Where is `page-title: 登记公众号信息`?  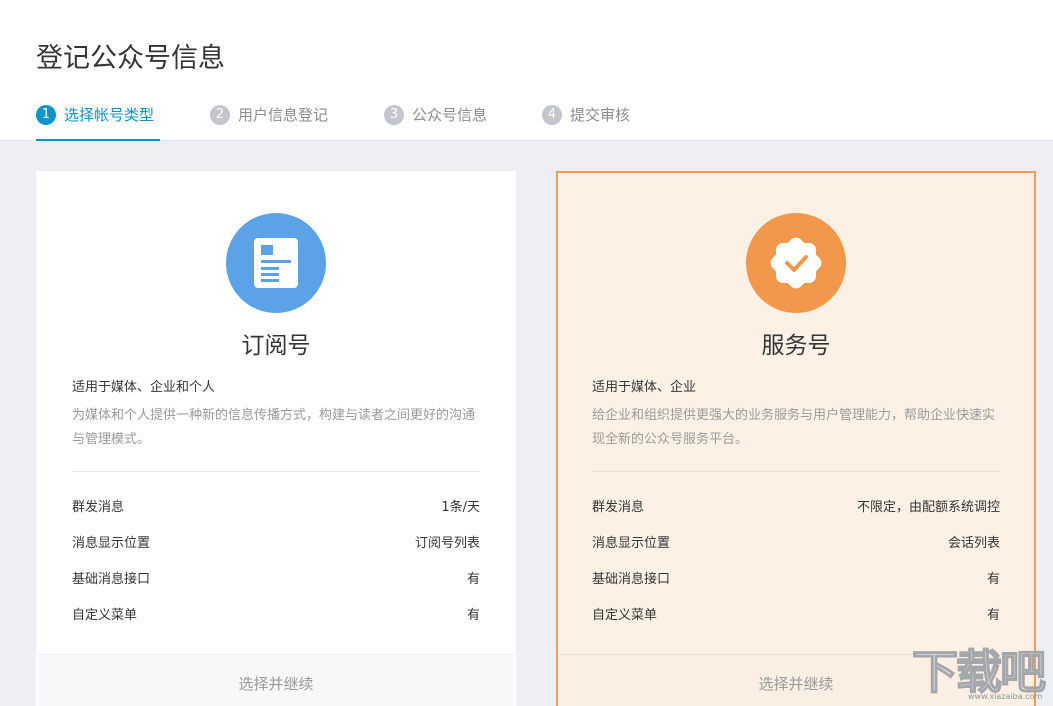
page-title: 登记公众号信息 is located at coordinates (130, 55).